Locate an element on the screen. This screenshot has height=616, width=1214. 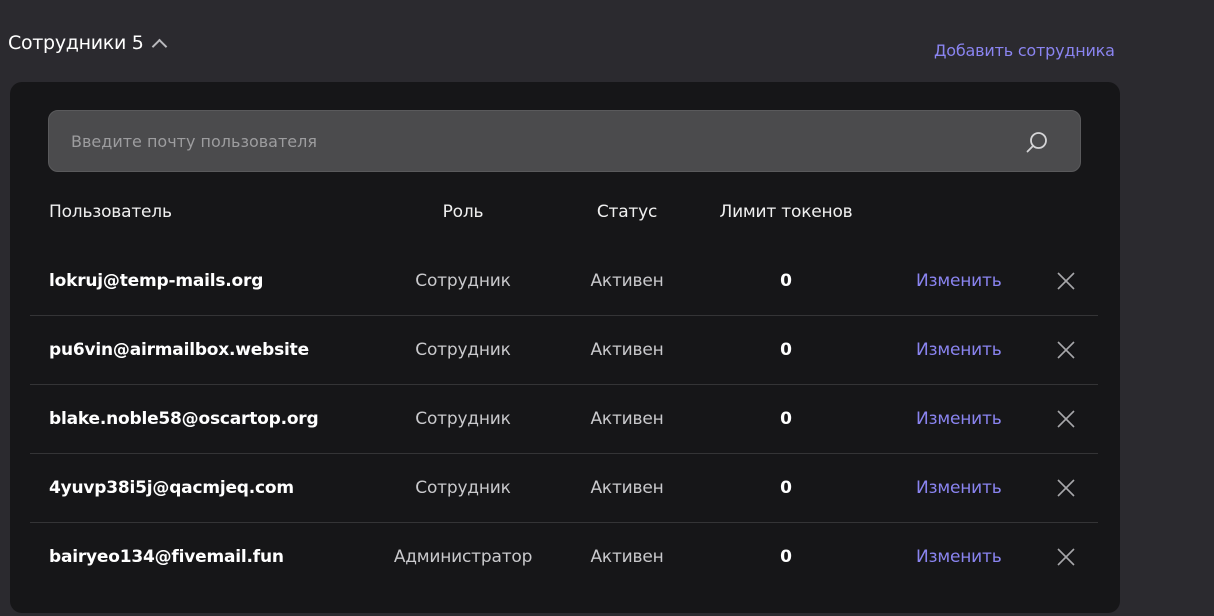
column-header-user: Пользователь is located at coordinates (110, 212).